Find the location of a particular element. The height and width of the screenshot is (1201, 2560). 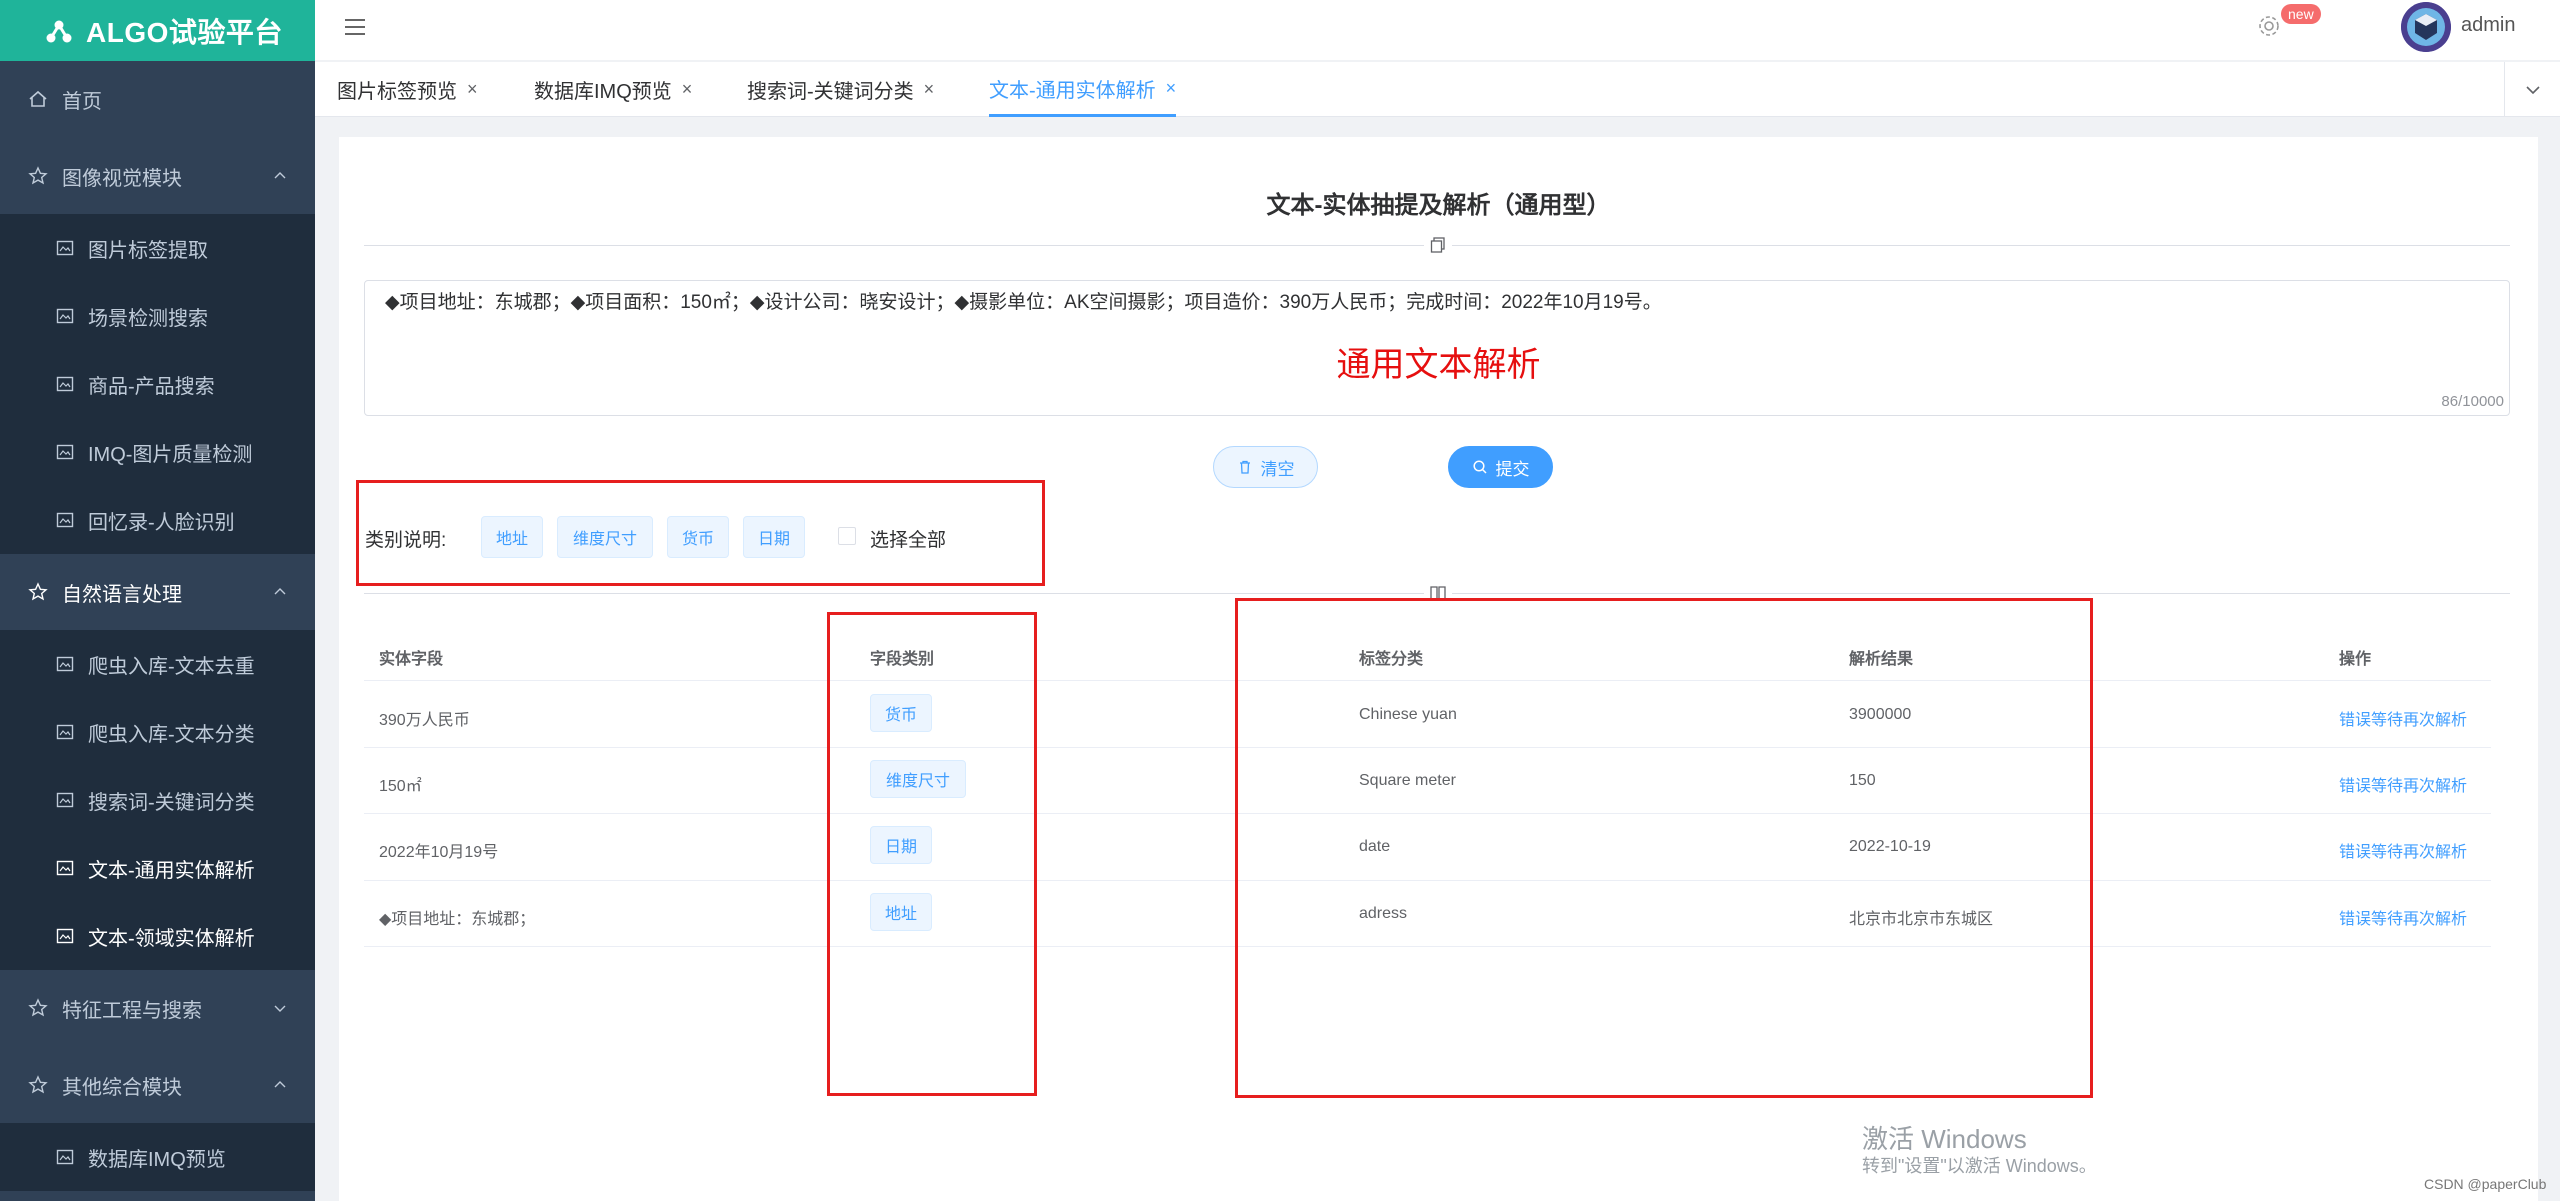

chevron-down-icon is located at coordinates (280, 1008).